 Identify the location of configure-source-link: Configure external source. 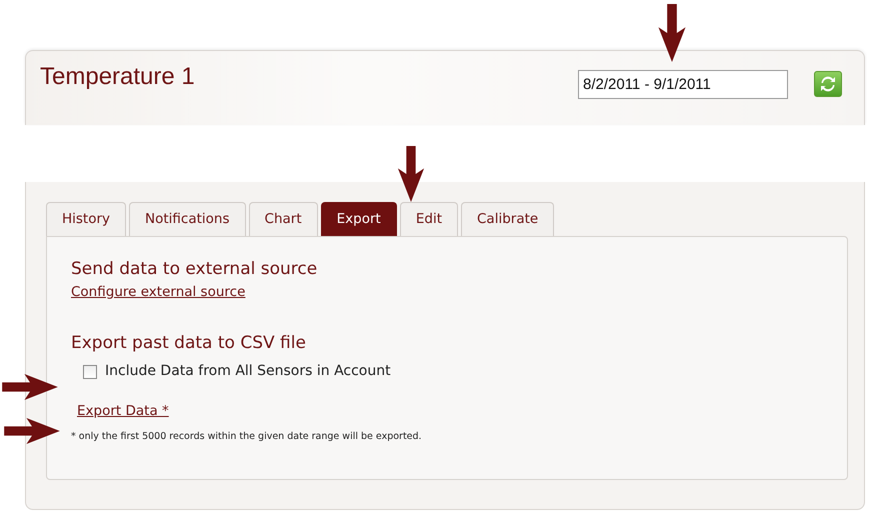
(158, 292).